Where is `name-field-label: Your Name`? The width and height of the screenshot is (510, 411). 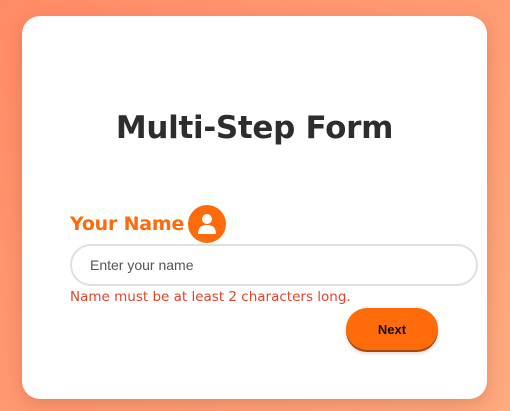
name-field-label: Your Name is located at coordinates (127, 224).